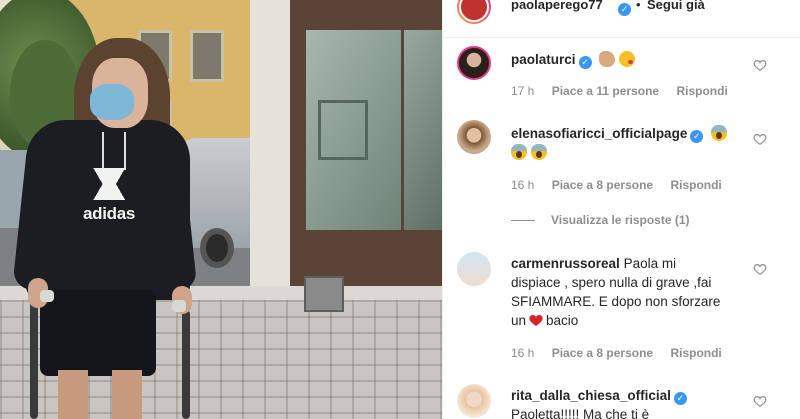 Image resolution: width=800 pixels, height=419 pixels. What do you see at coordinates (620, 220) in the screenshot?
I see `view-replies-label: Visualizza le risposte (1)` at bounding box center [620, 220].